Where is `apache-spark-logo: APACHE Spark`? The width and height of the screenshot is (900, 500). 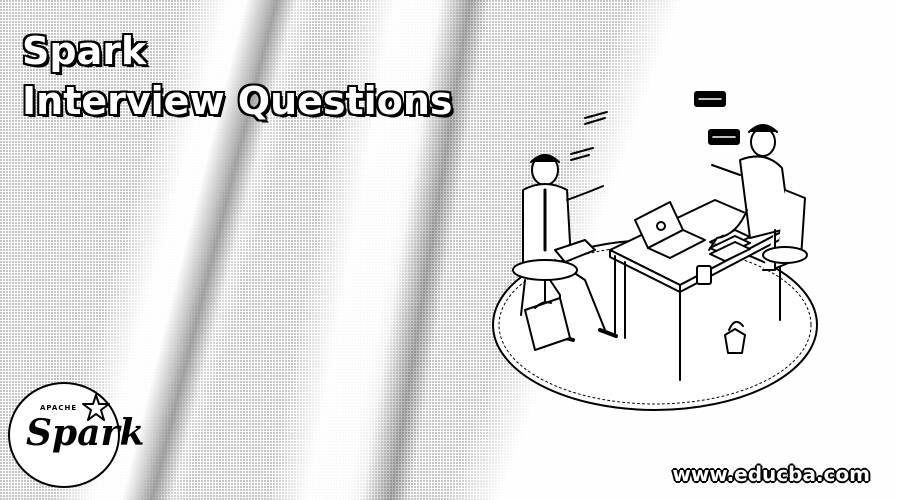 apache-spark-logo: APACHE Spark is located at coordinates (76, 435).